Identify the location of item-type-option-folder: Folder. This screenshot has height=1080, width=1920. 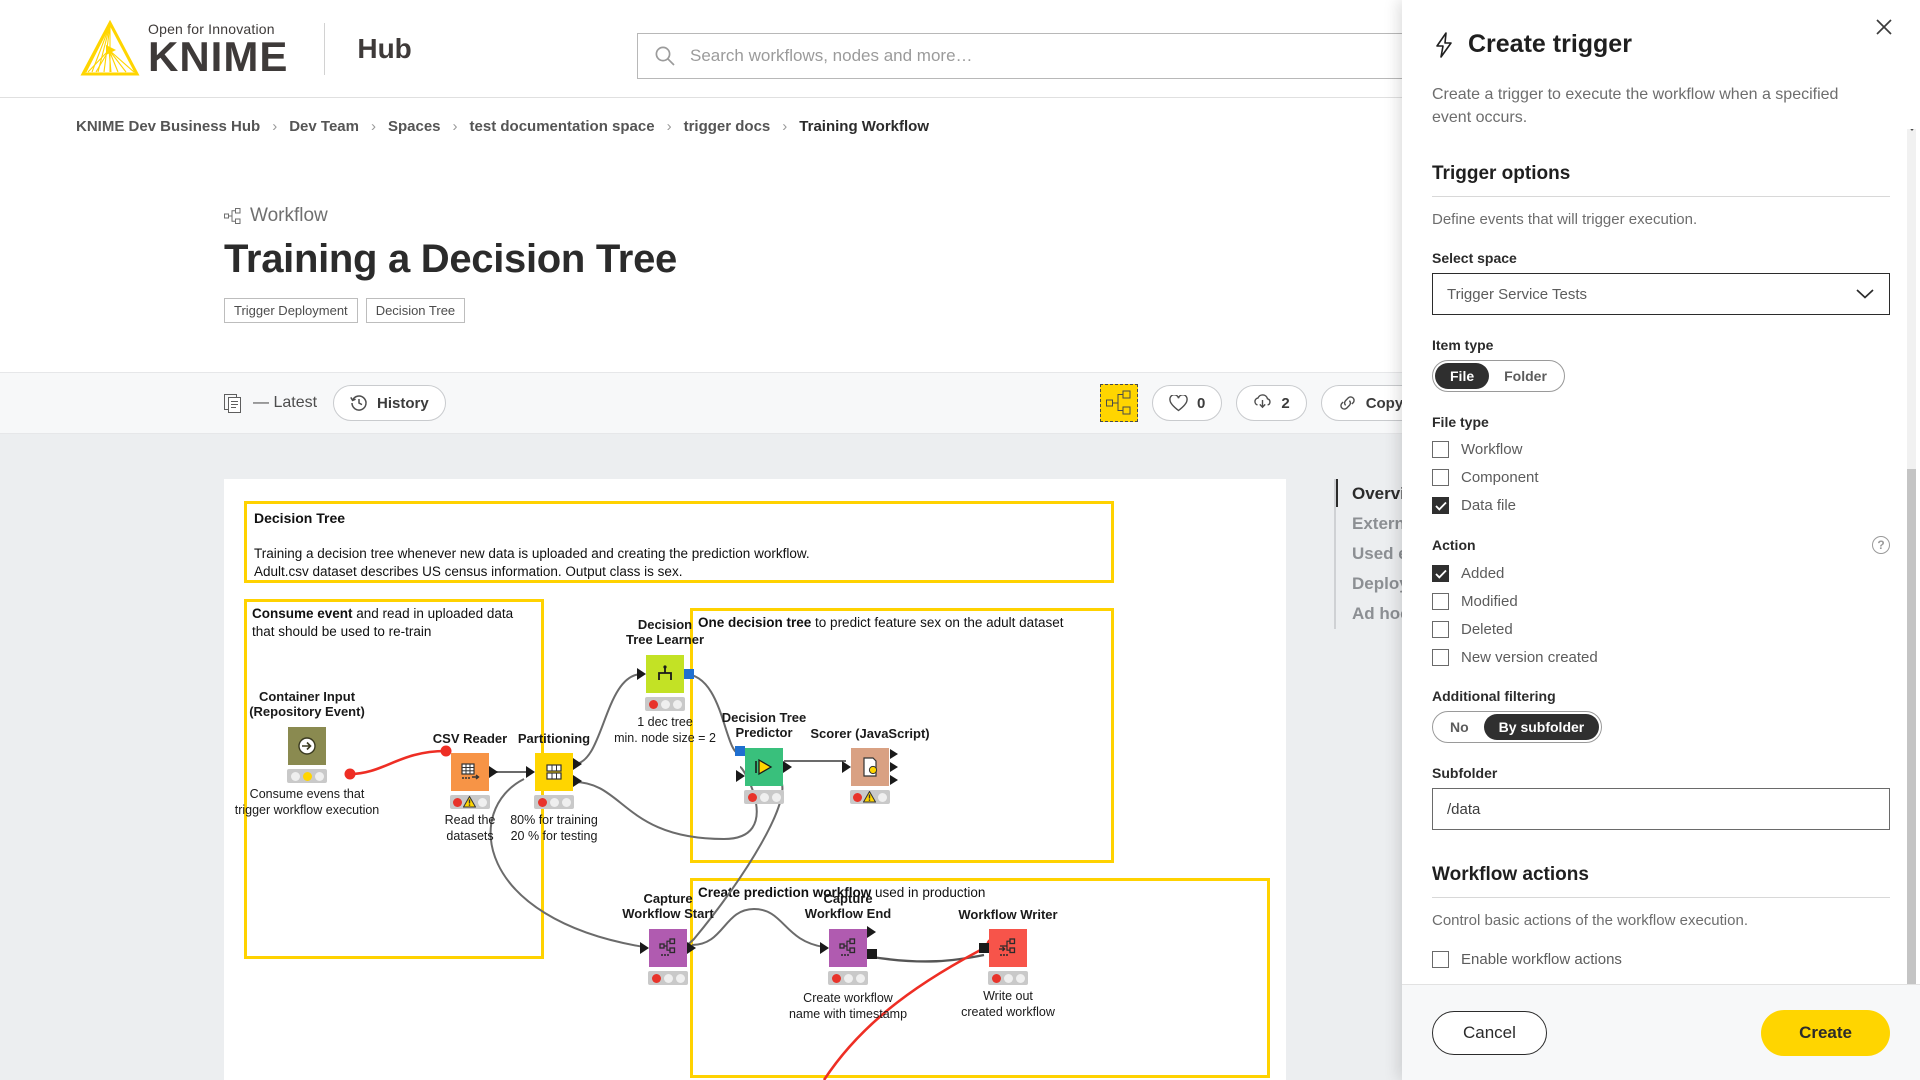
(1525, 376).